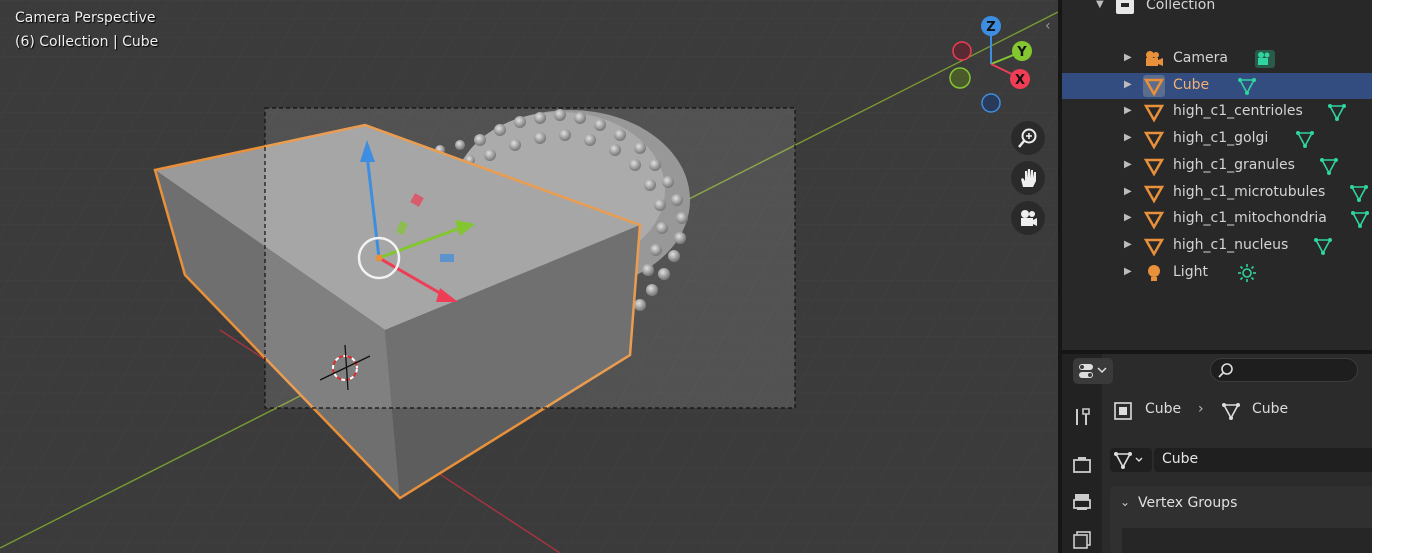 The width and height of the screenshot is (1409, 553). Describe the element at coordinates (1028, 138) in the screenshot. I see `zoom-icon` at that location.